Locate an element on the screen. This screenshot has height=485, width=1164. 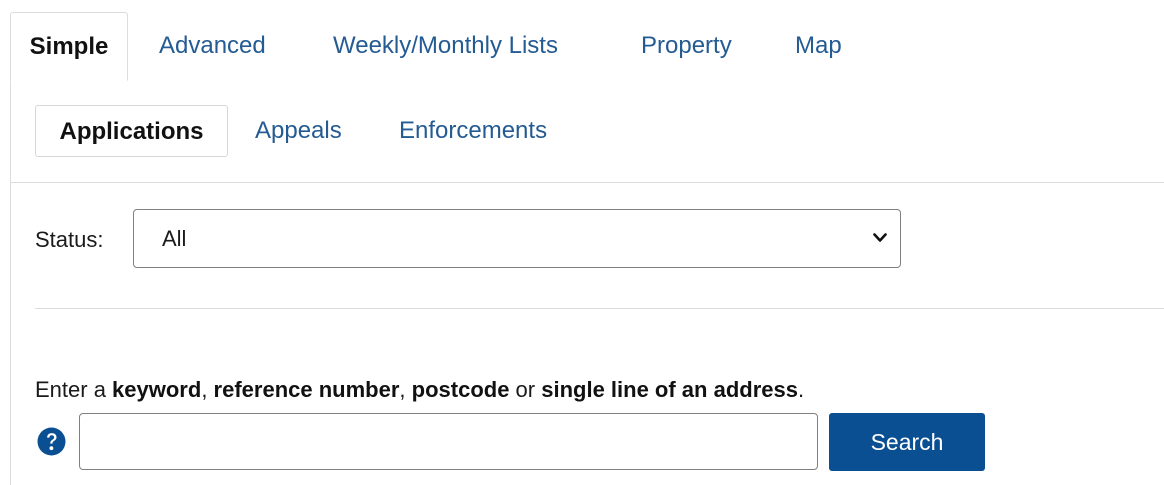
sub-tab-appeals: Appeals is located at coordinates (298, 131).